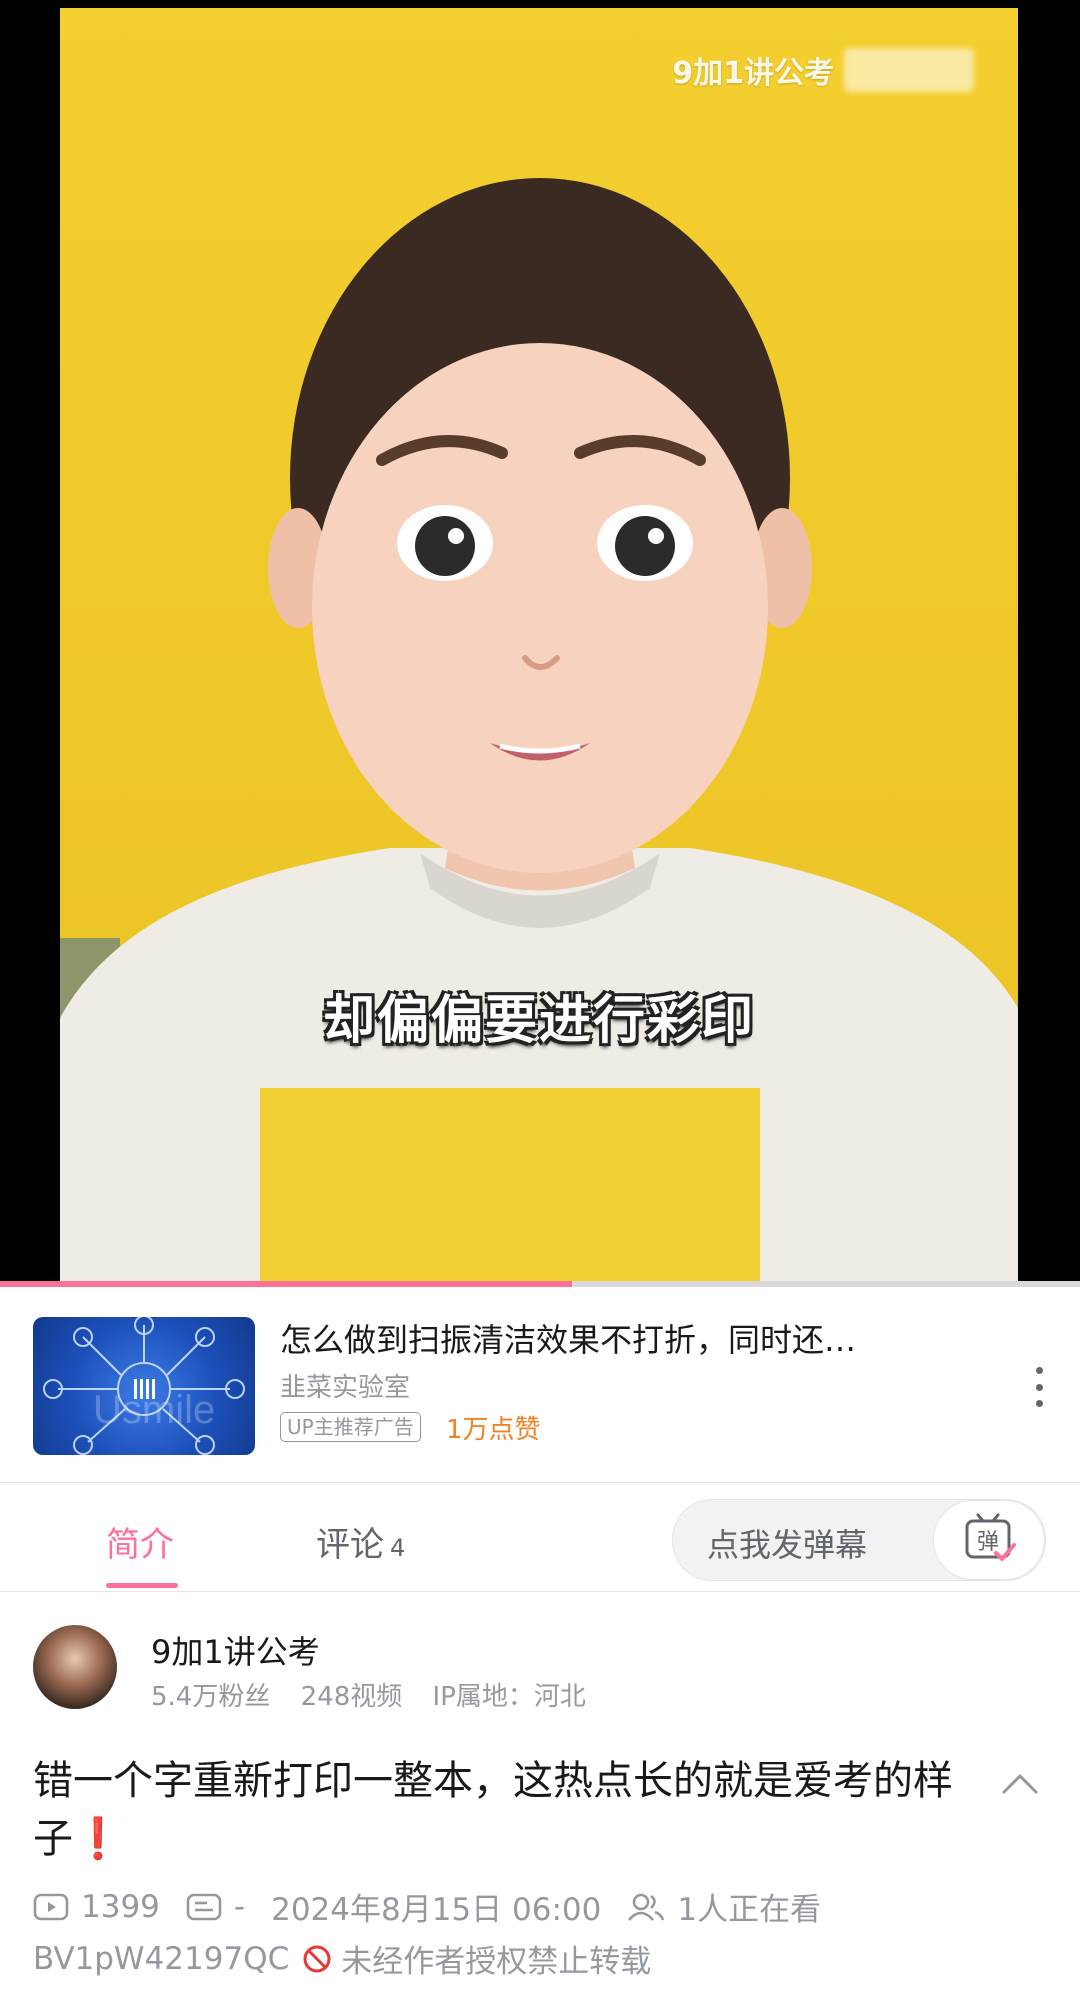 The image size is (1080, 2001). I want to click on ad-likes: 1万点赞, so click(493, 1430).